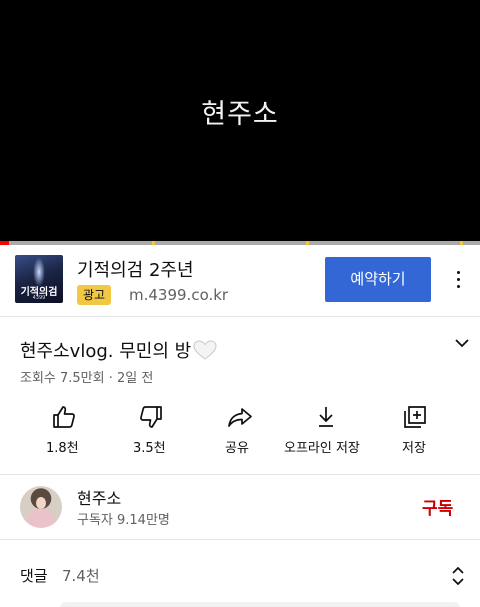 Image resolution: width=480 pixels, height=607 pixels. I want to click on ad-banner: 기적의검 4399 기적의검 2주년 광고 m.4399.co.kr 예약하기, so click(240, 281).